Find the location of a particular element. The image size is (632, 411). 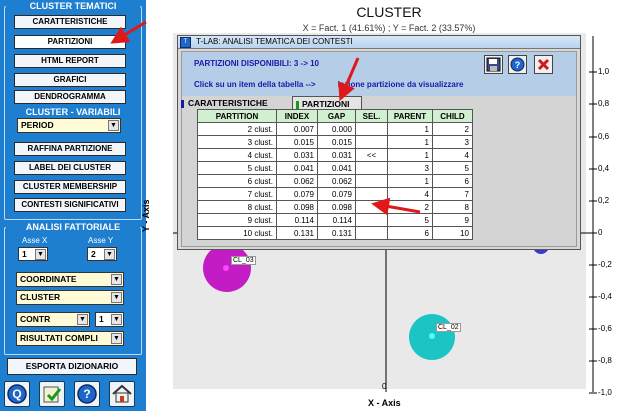

y-tick-label: 0,6 is located at coordinates (604, 136).